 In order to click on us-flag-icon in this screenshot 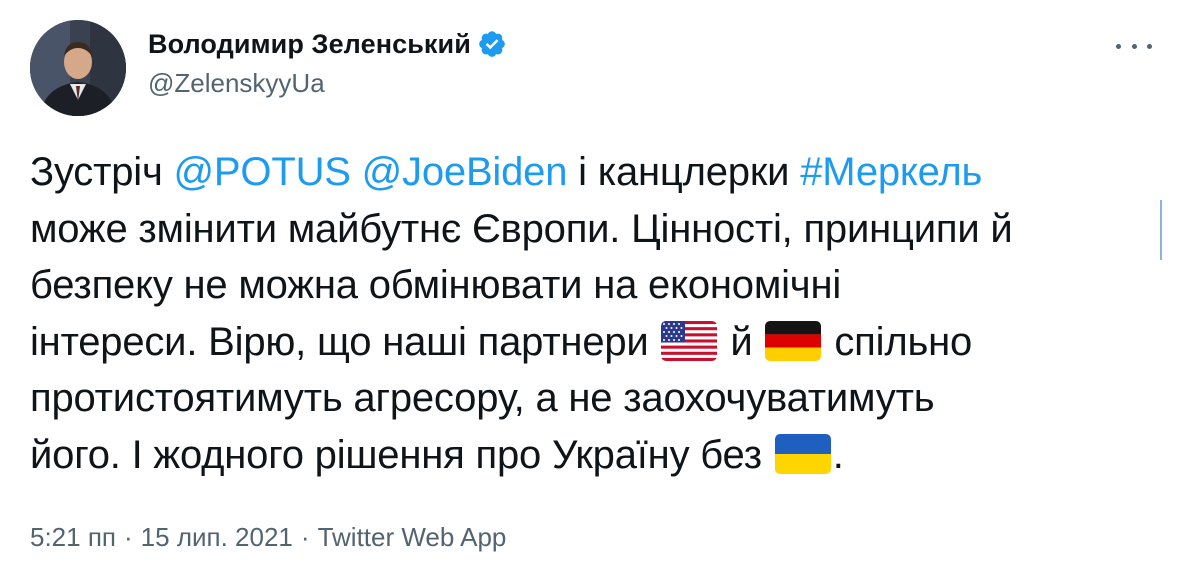, I will do `click(689, 340)`.